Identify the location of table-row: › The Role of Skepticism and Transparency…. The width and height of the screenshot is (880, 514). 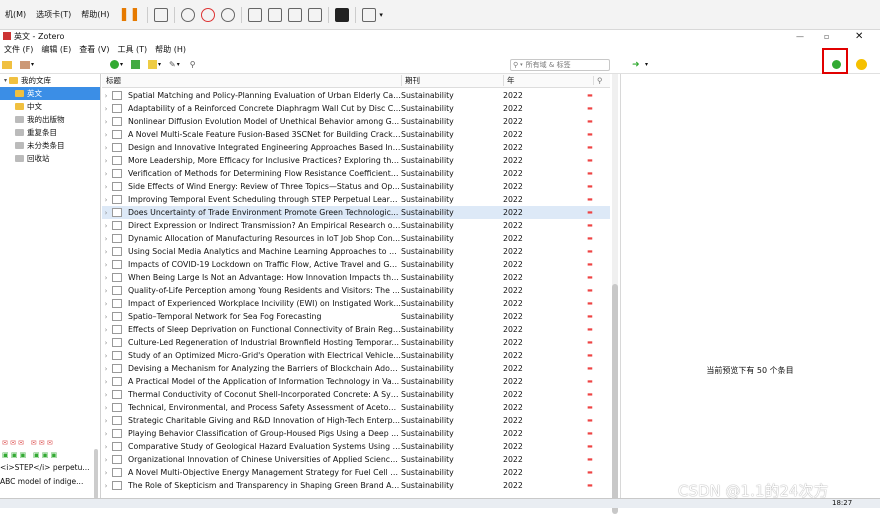
(356, 485).